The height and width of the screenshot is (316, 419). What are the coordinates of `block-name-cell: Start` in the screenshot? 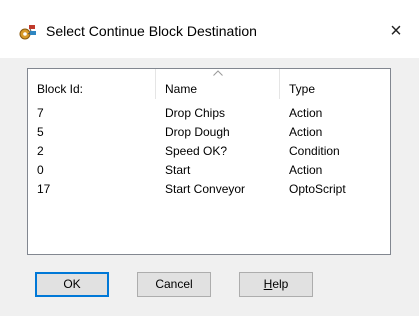 It's located at (178, 170).